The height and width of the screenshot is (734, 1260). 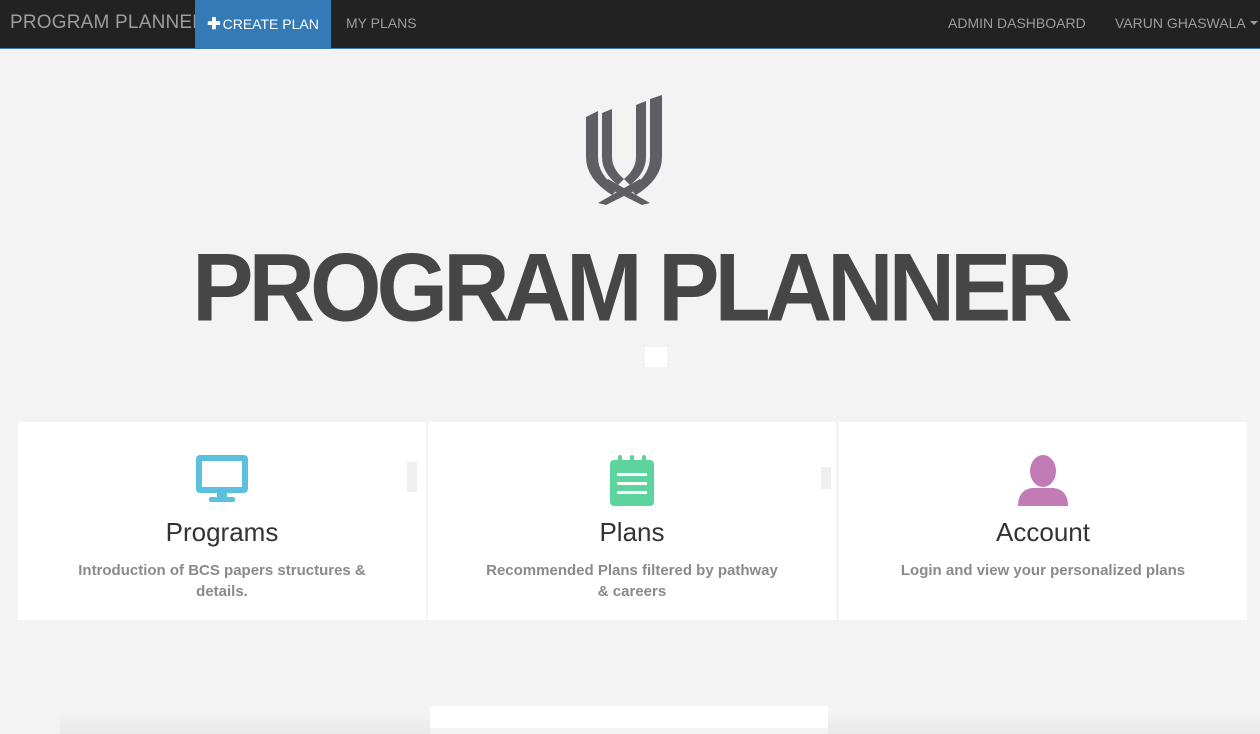 I want to click on loading-indicator, so click(x=656, y=357).